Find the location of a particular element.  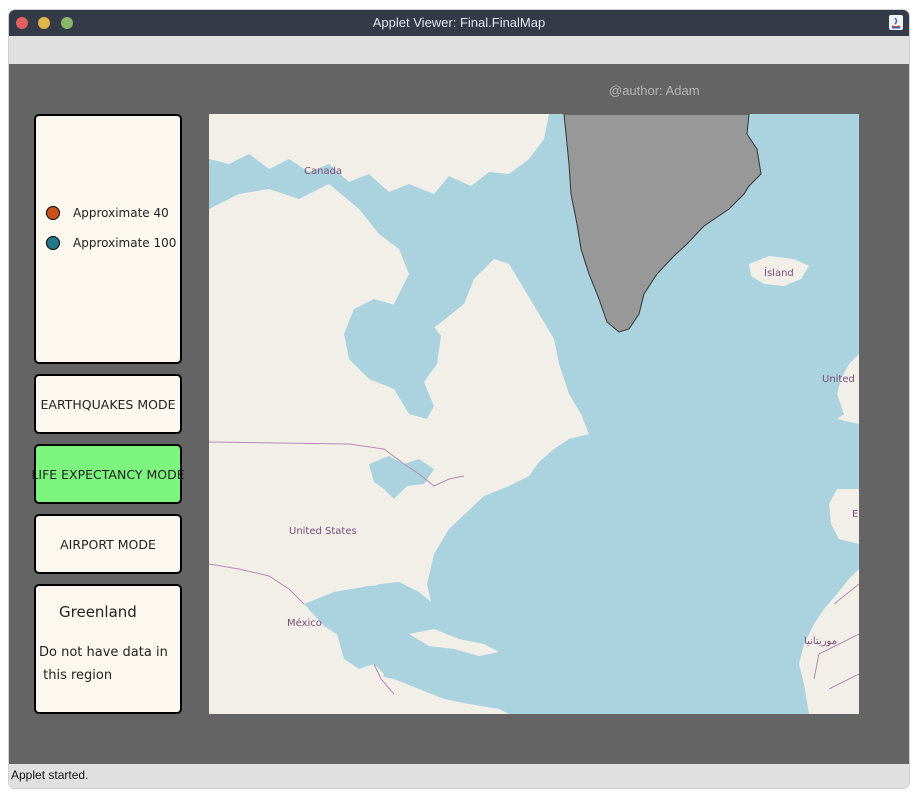

region-message-line: Do not have data in is located at coordinates (103, 652).